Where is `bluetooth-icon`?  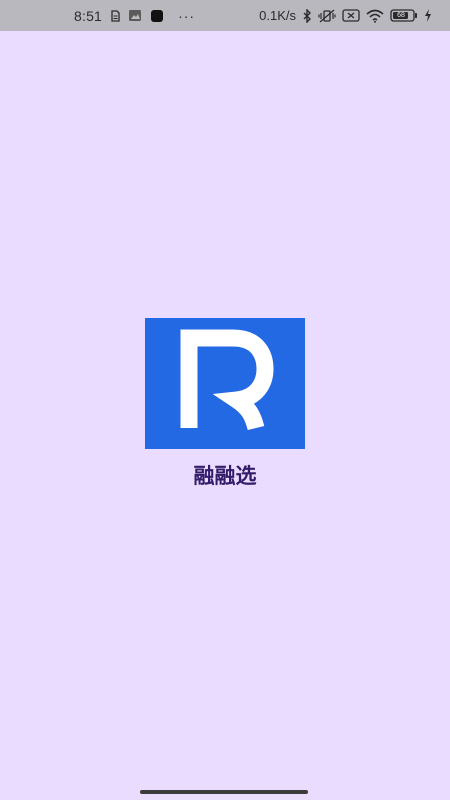 bluetooth-icon is located at coordinates (307, 15).